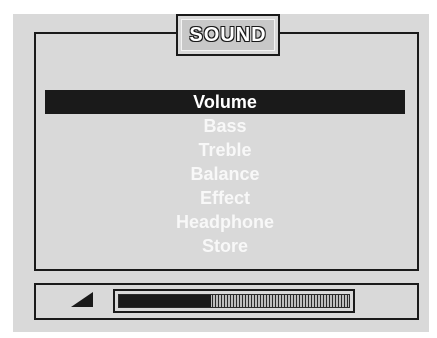  Describe the element at coordinates (225, 198) in the screenshot. I see `menu-item-effect: Effect` at that location.